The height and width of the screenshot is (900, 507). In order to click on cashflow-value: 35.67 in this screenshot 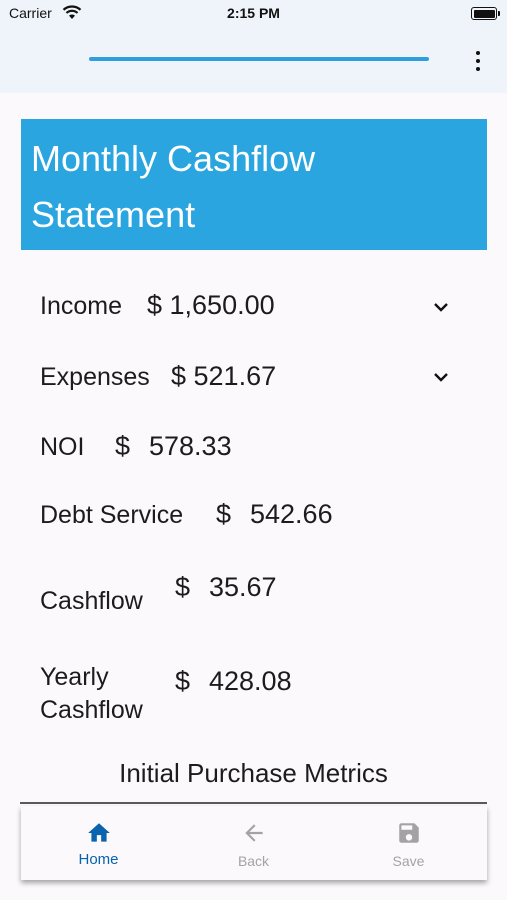, I will do `click(243, 587)`.